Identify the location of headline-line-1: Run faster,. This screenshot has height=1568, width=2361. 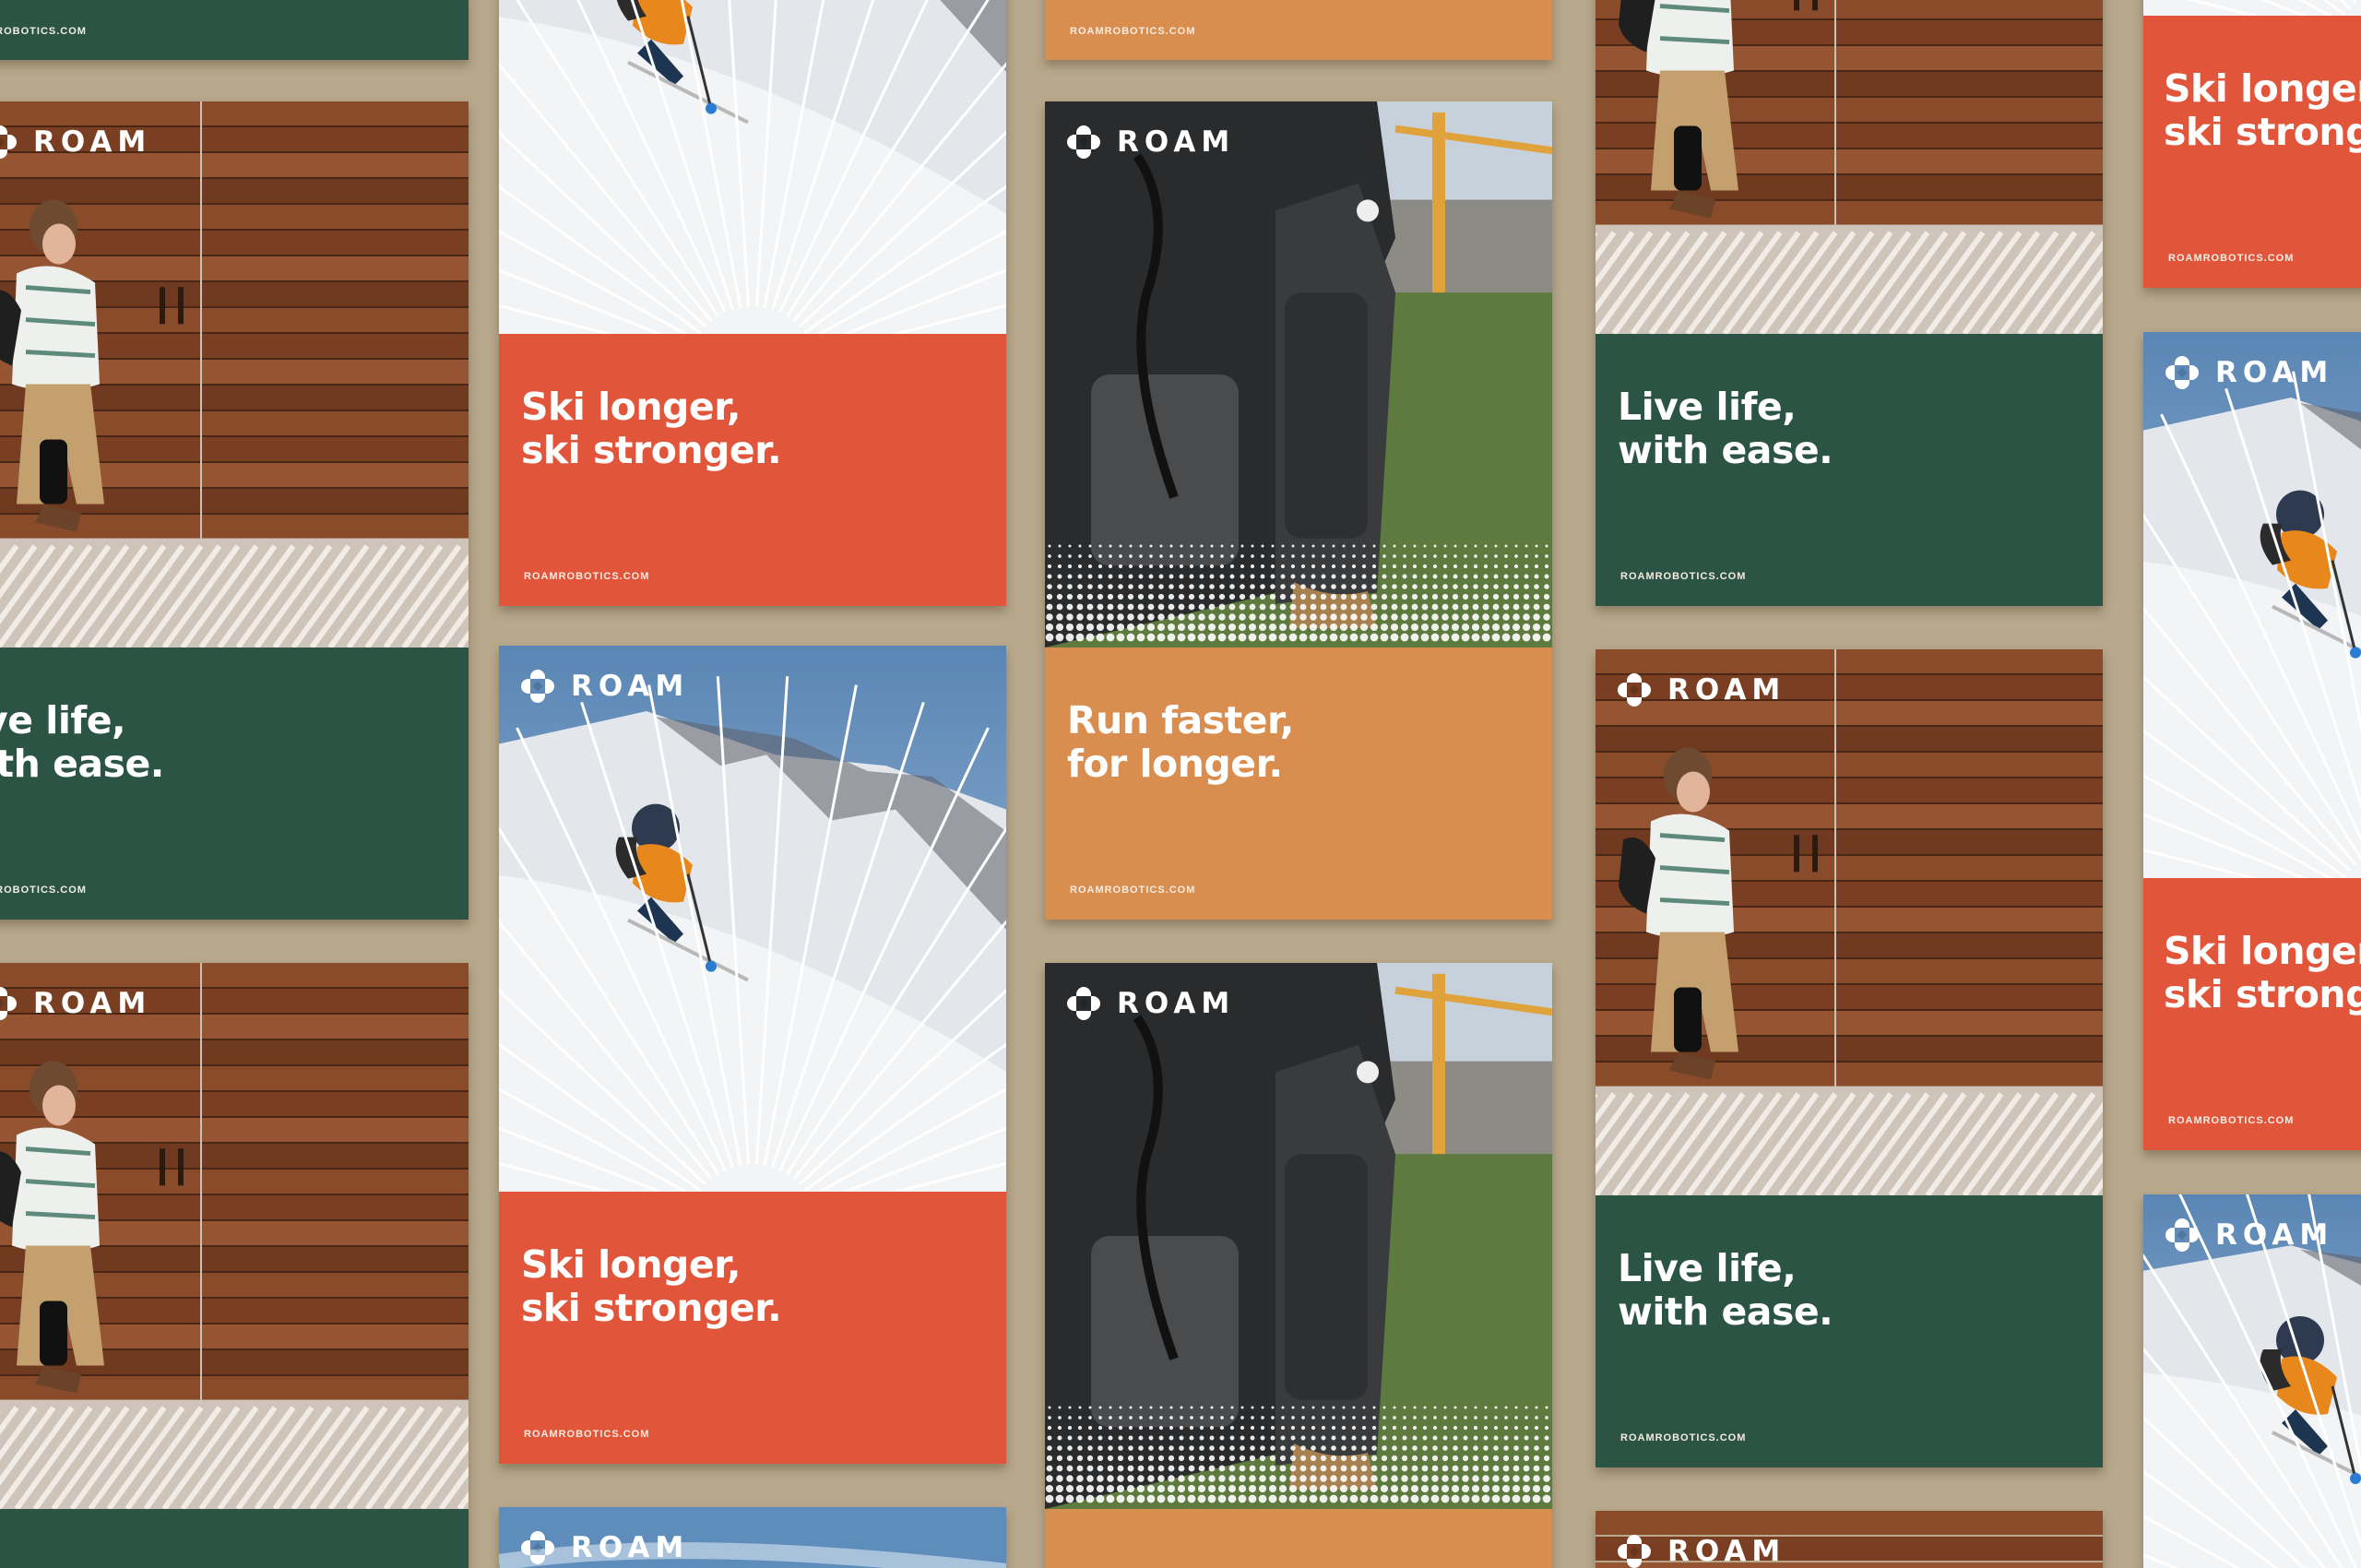
(1180, 720).